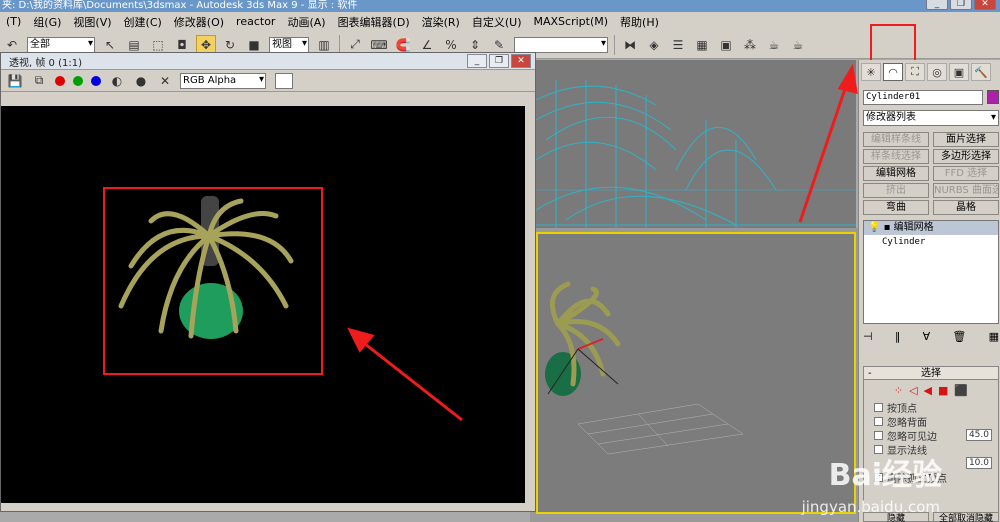  Describe the element at coordinates (868, 336) in the screenshot. I see `pin-stack-icon: ⊣` at that location.